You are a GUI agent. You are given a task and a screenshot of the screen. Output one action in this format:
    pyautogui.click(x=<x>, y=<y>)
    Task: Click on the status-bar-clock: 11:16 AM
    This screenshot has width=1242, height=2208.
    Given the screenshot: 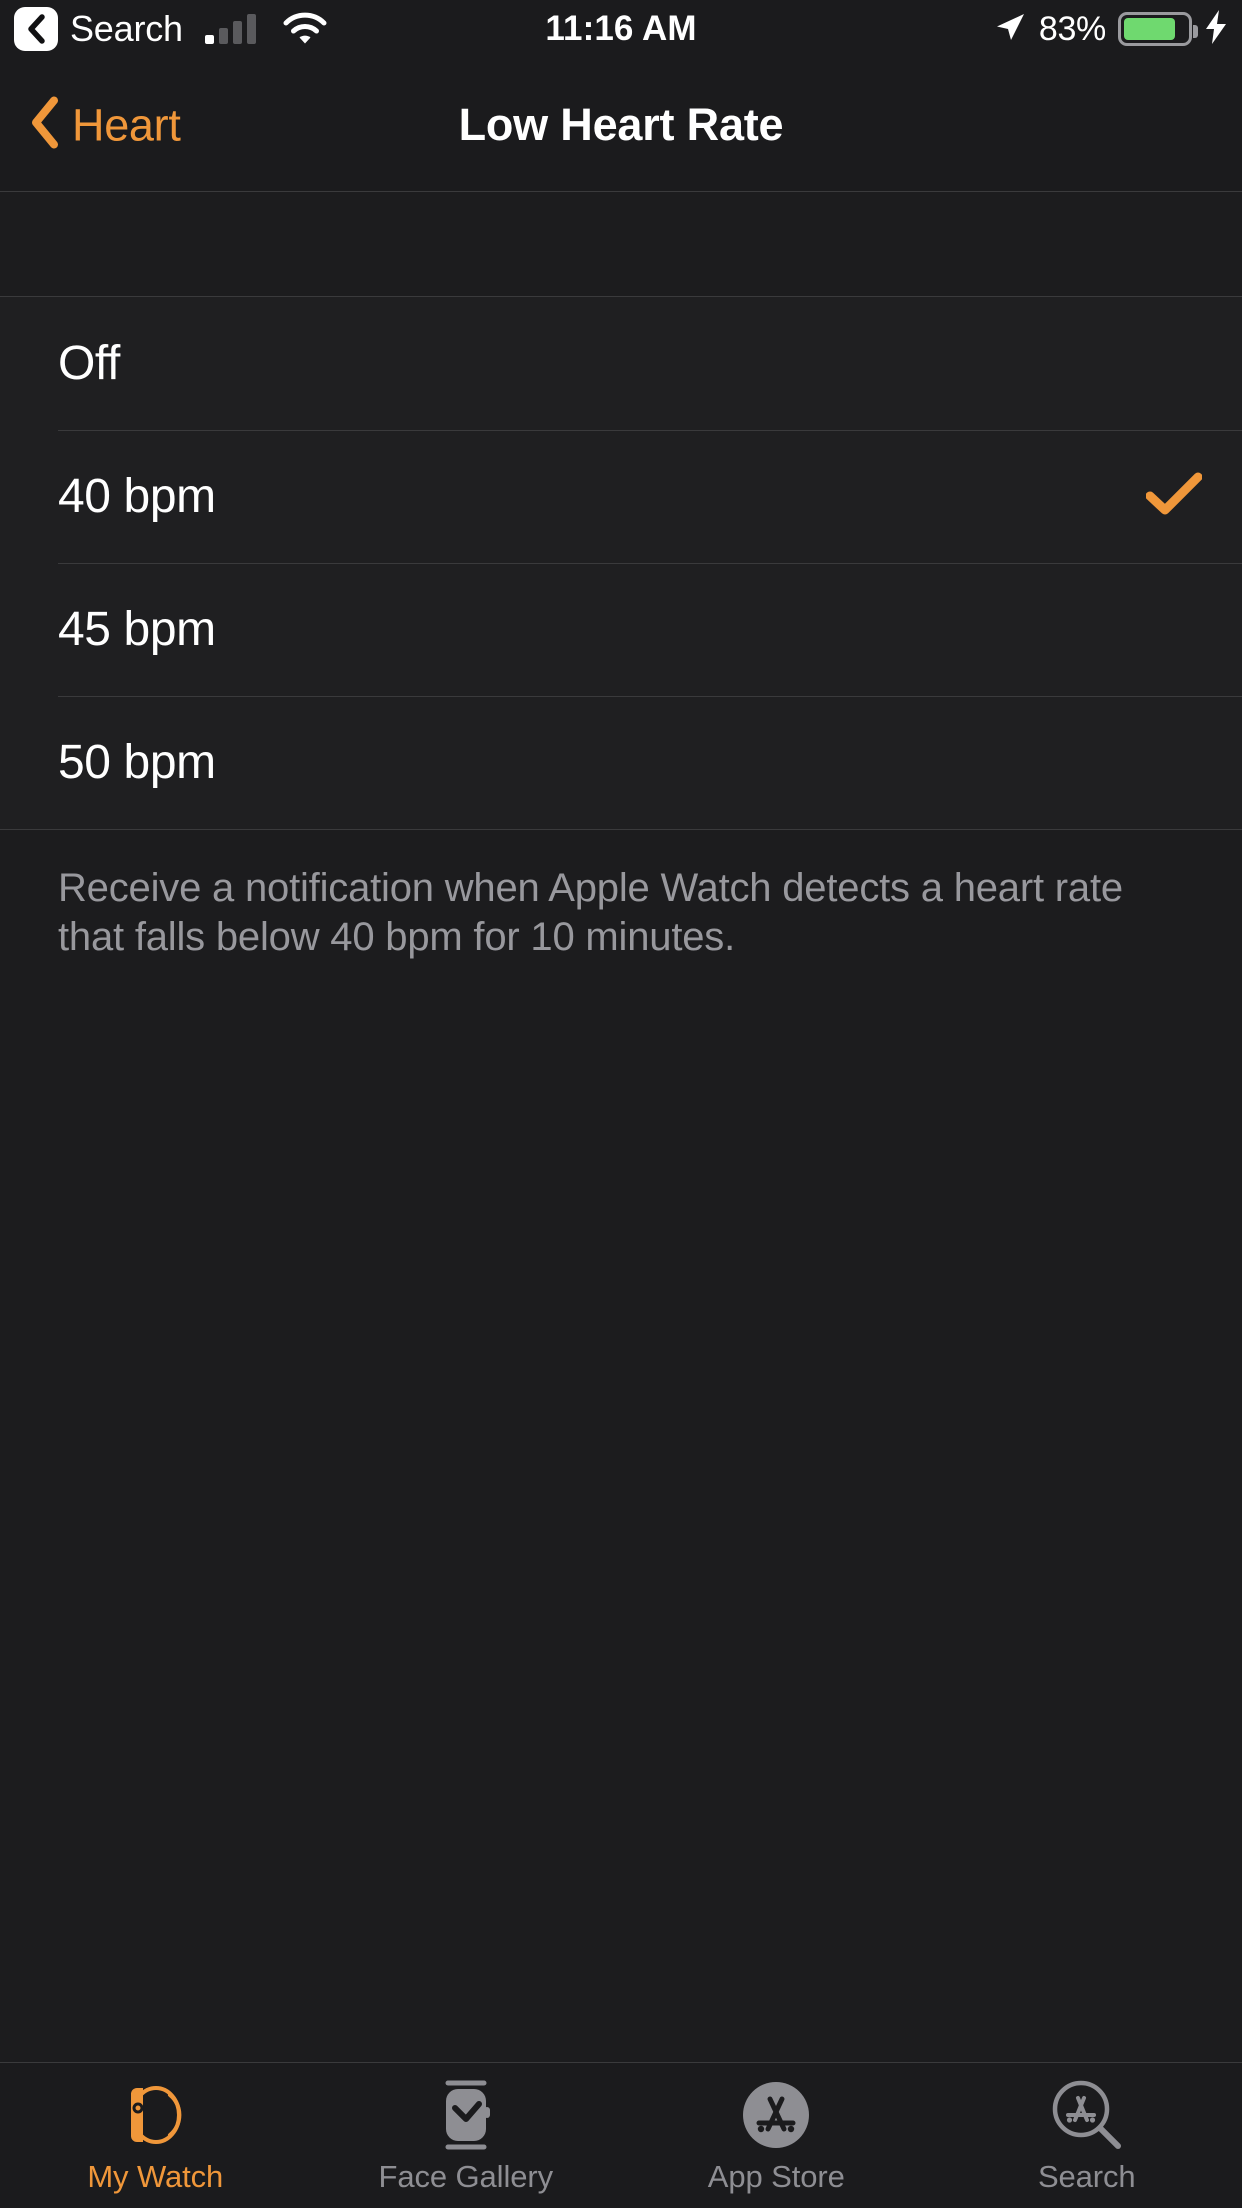 What is the action you would take?
    pyautogui.click(x=621, y=28)
    